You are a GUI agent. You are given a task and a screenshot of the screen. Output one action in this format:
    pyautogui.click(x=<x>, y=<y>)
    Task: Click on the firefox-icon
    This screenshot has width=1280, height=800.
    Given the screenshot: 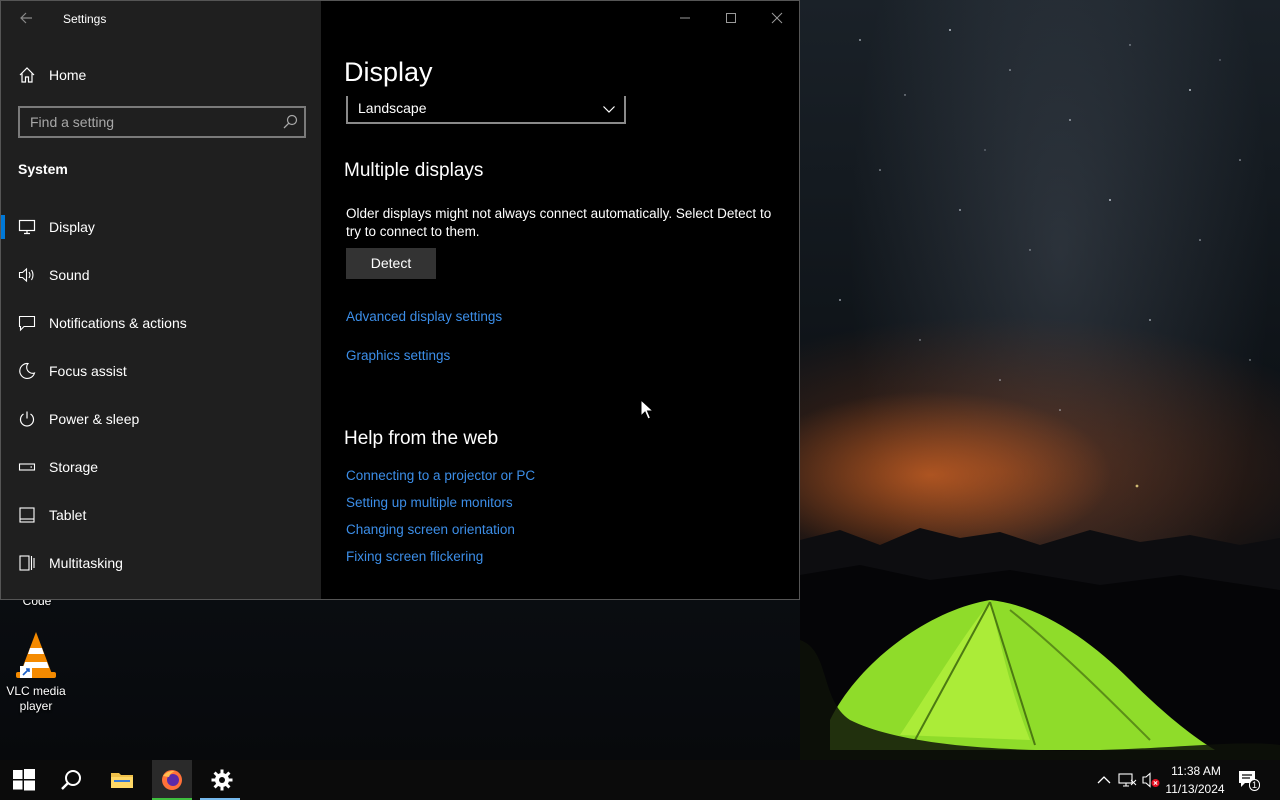 What is the action you would take?
    pyautogui.click(x=172, y=780)
    